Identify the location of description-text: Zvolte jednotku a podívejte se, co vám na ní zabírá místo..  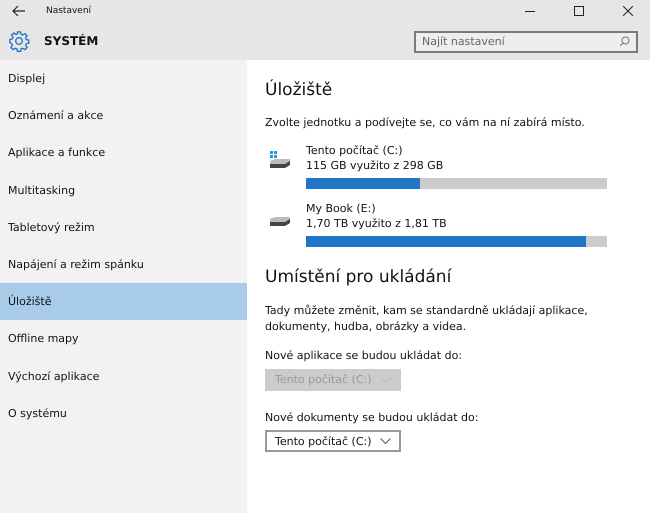
(425, 122).